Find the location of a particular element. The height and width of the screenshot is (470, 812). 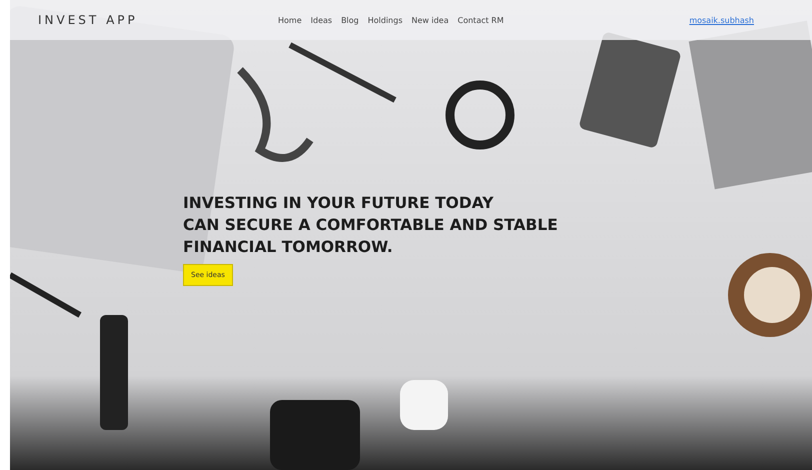

hero-headline: INVESTING IN YOUR FUTURE TODAY CAN SECURE A COMFORTABLE AND STABLE FINANCIAL TOMORROW. is located at coordinates (371, 225).